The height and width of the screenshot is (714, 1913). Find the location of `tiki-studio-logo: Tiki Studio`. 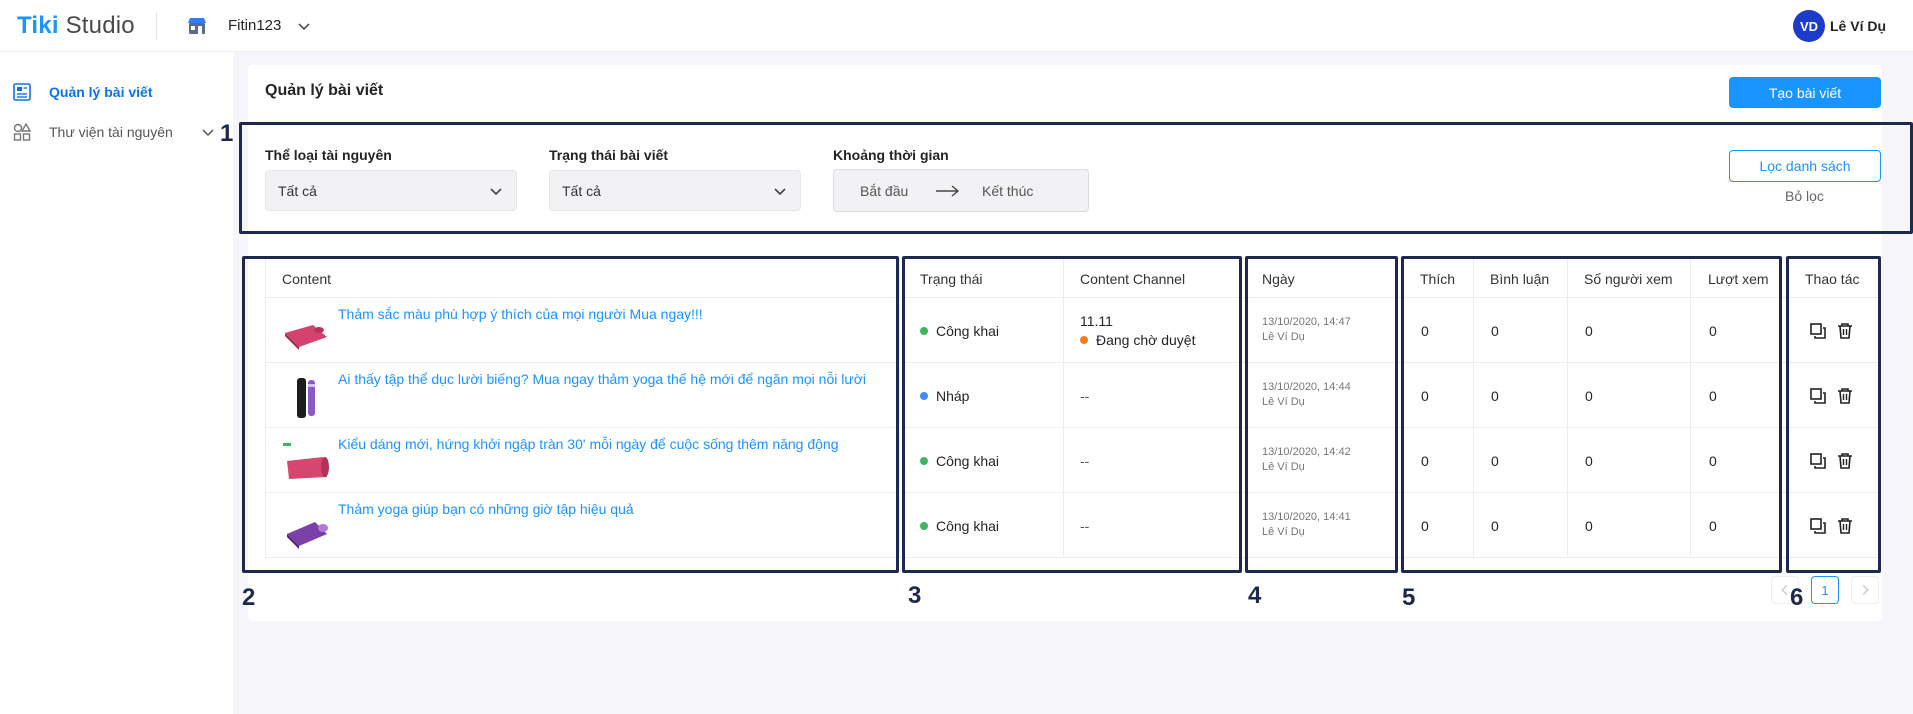

tiki-studio-logo: Tiki Studio is located at coordinates (76, 26).